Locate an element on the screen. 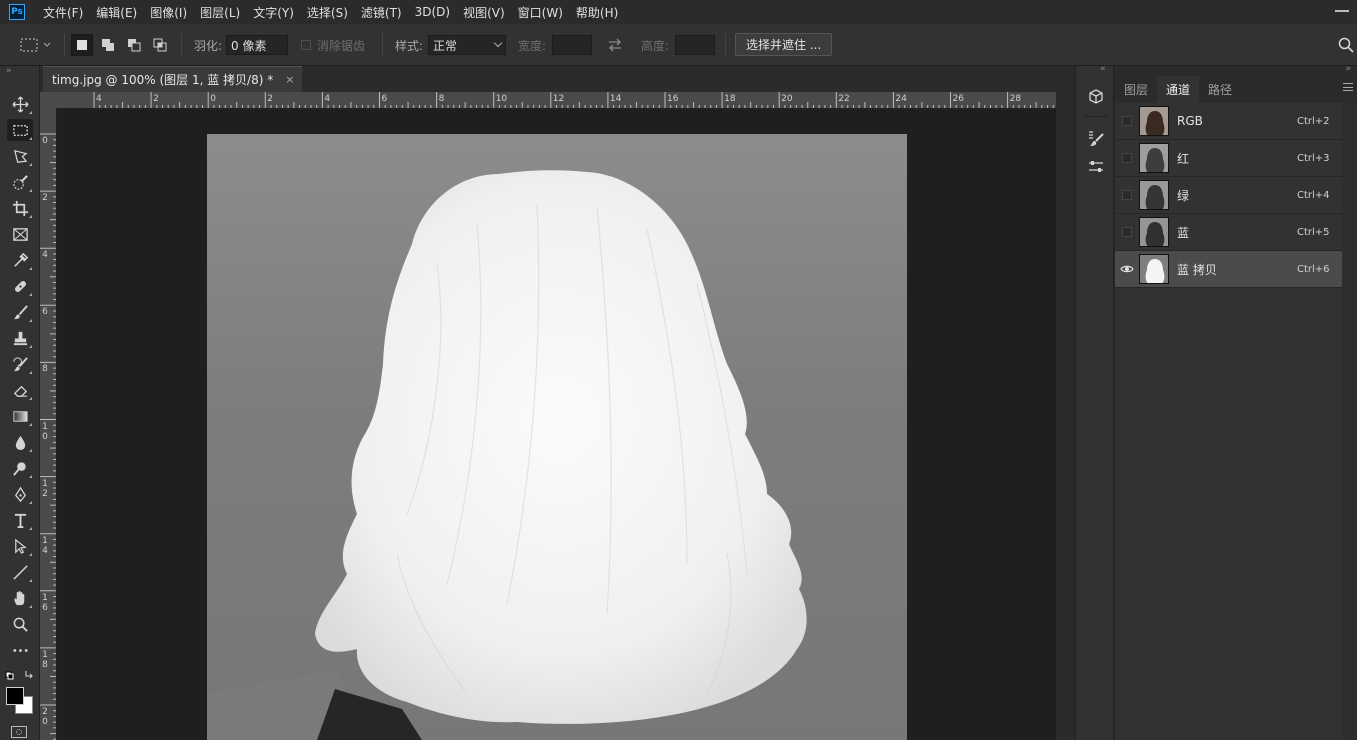 Image resolution: width=1357 pixels, height=740 pixels. move-tool is located at coordinates (20, 104).